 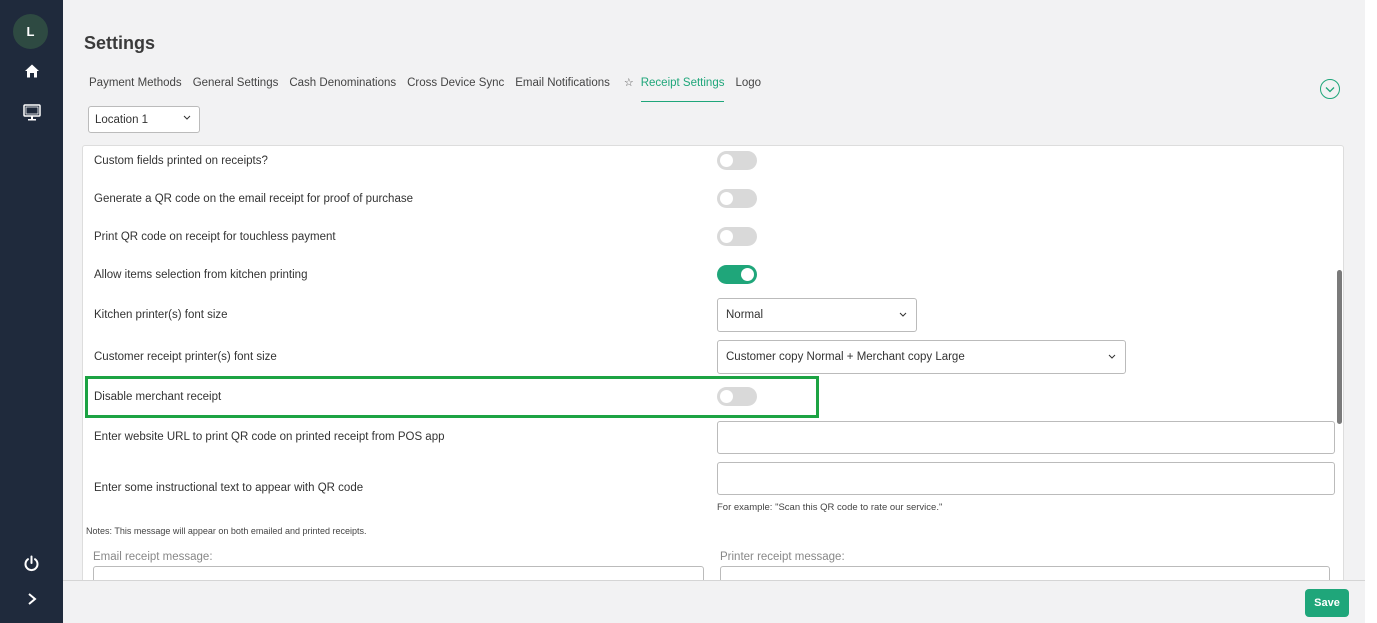 I want to click on kitchen-selection-toggle, so click(x=737, y=274).